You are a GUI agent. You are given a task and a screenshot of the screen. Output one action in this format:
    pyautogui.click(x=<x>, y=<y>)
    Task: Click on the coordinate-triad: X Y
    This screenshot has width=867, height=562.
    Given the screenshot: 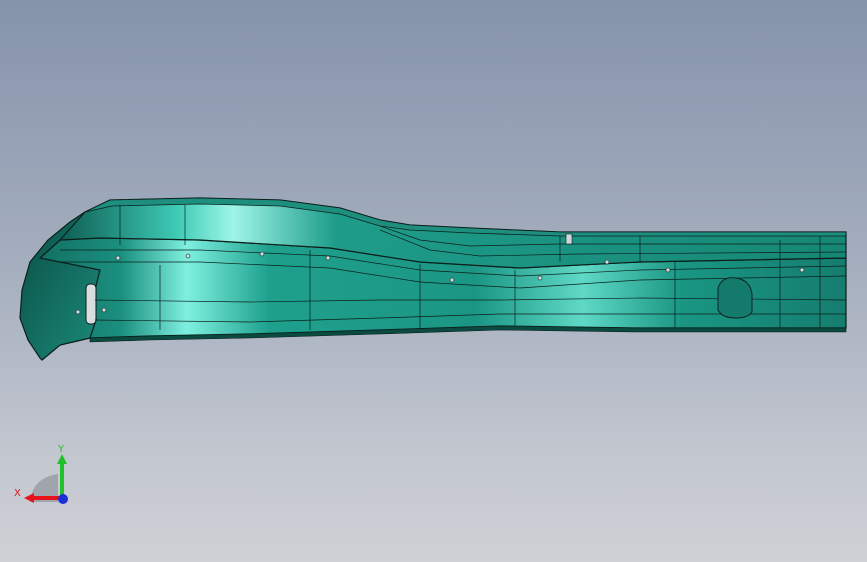 What is the action you would take?
    pyautogui.click(x=45, y=475)
    